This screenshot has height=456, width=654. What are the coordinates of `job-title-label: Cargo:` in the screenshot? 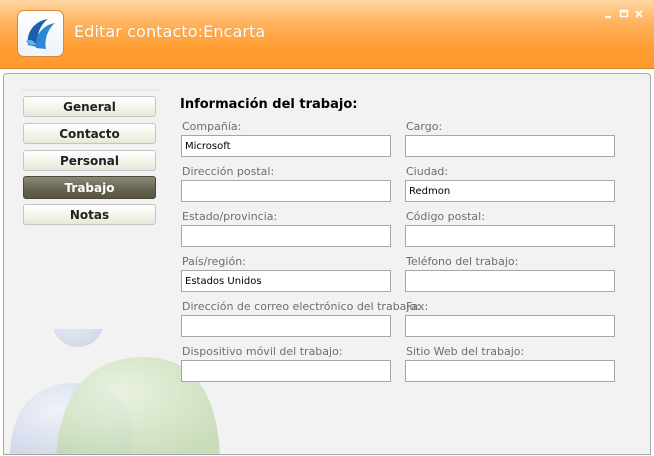 It's located at (424, 126).